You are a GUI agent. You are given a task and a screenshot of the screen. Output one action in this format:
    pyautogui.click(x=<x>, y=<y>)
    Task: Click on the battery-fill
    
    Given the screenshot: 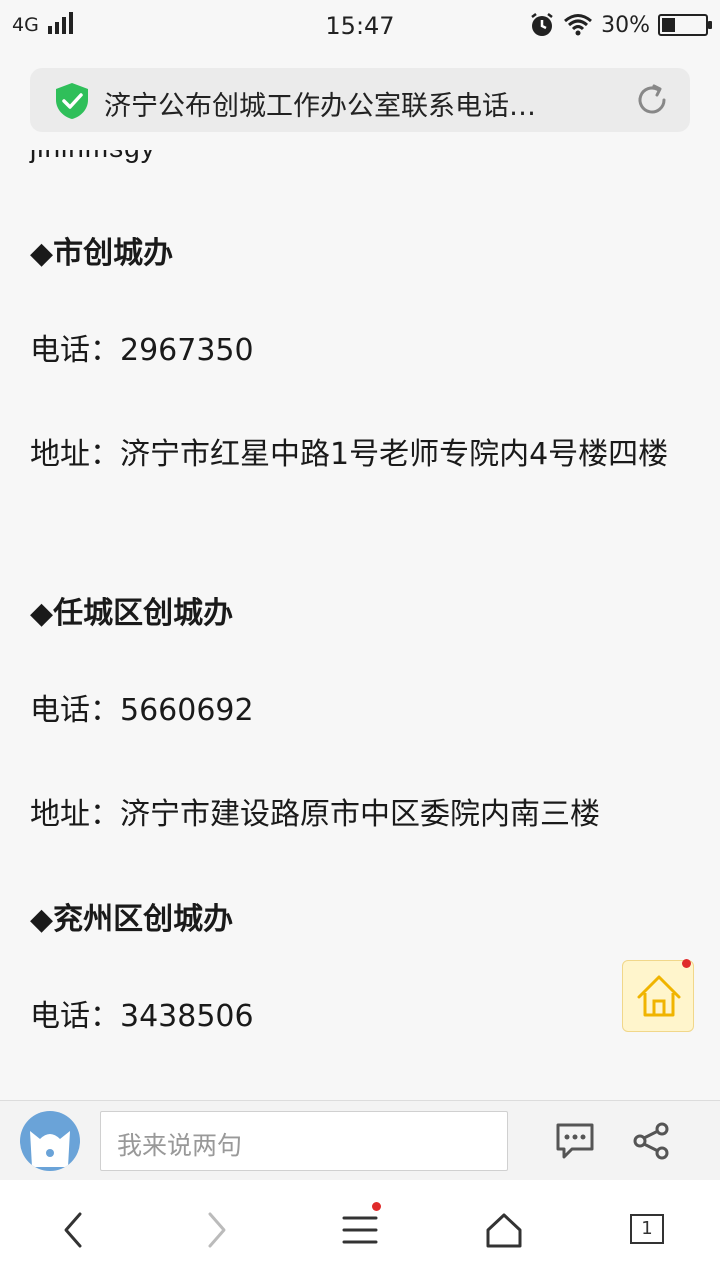 What is the action you would take?
    pyautogui.click(x=668, y=25)
    